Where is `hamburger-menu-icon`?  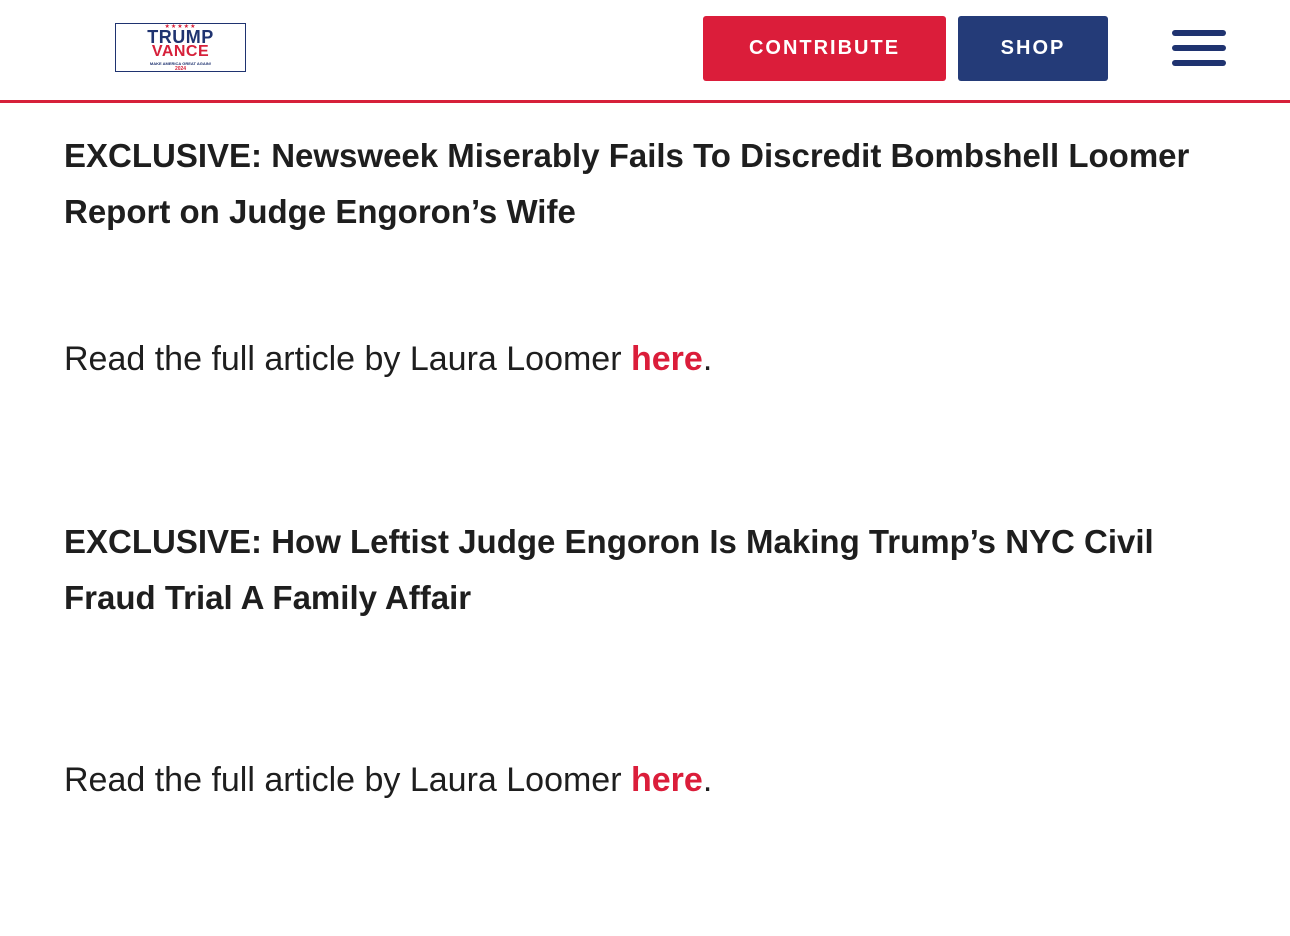
hamburger-menu-icon is located at coordinates (1199, 48).